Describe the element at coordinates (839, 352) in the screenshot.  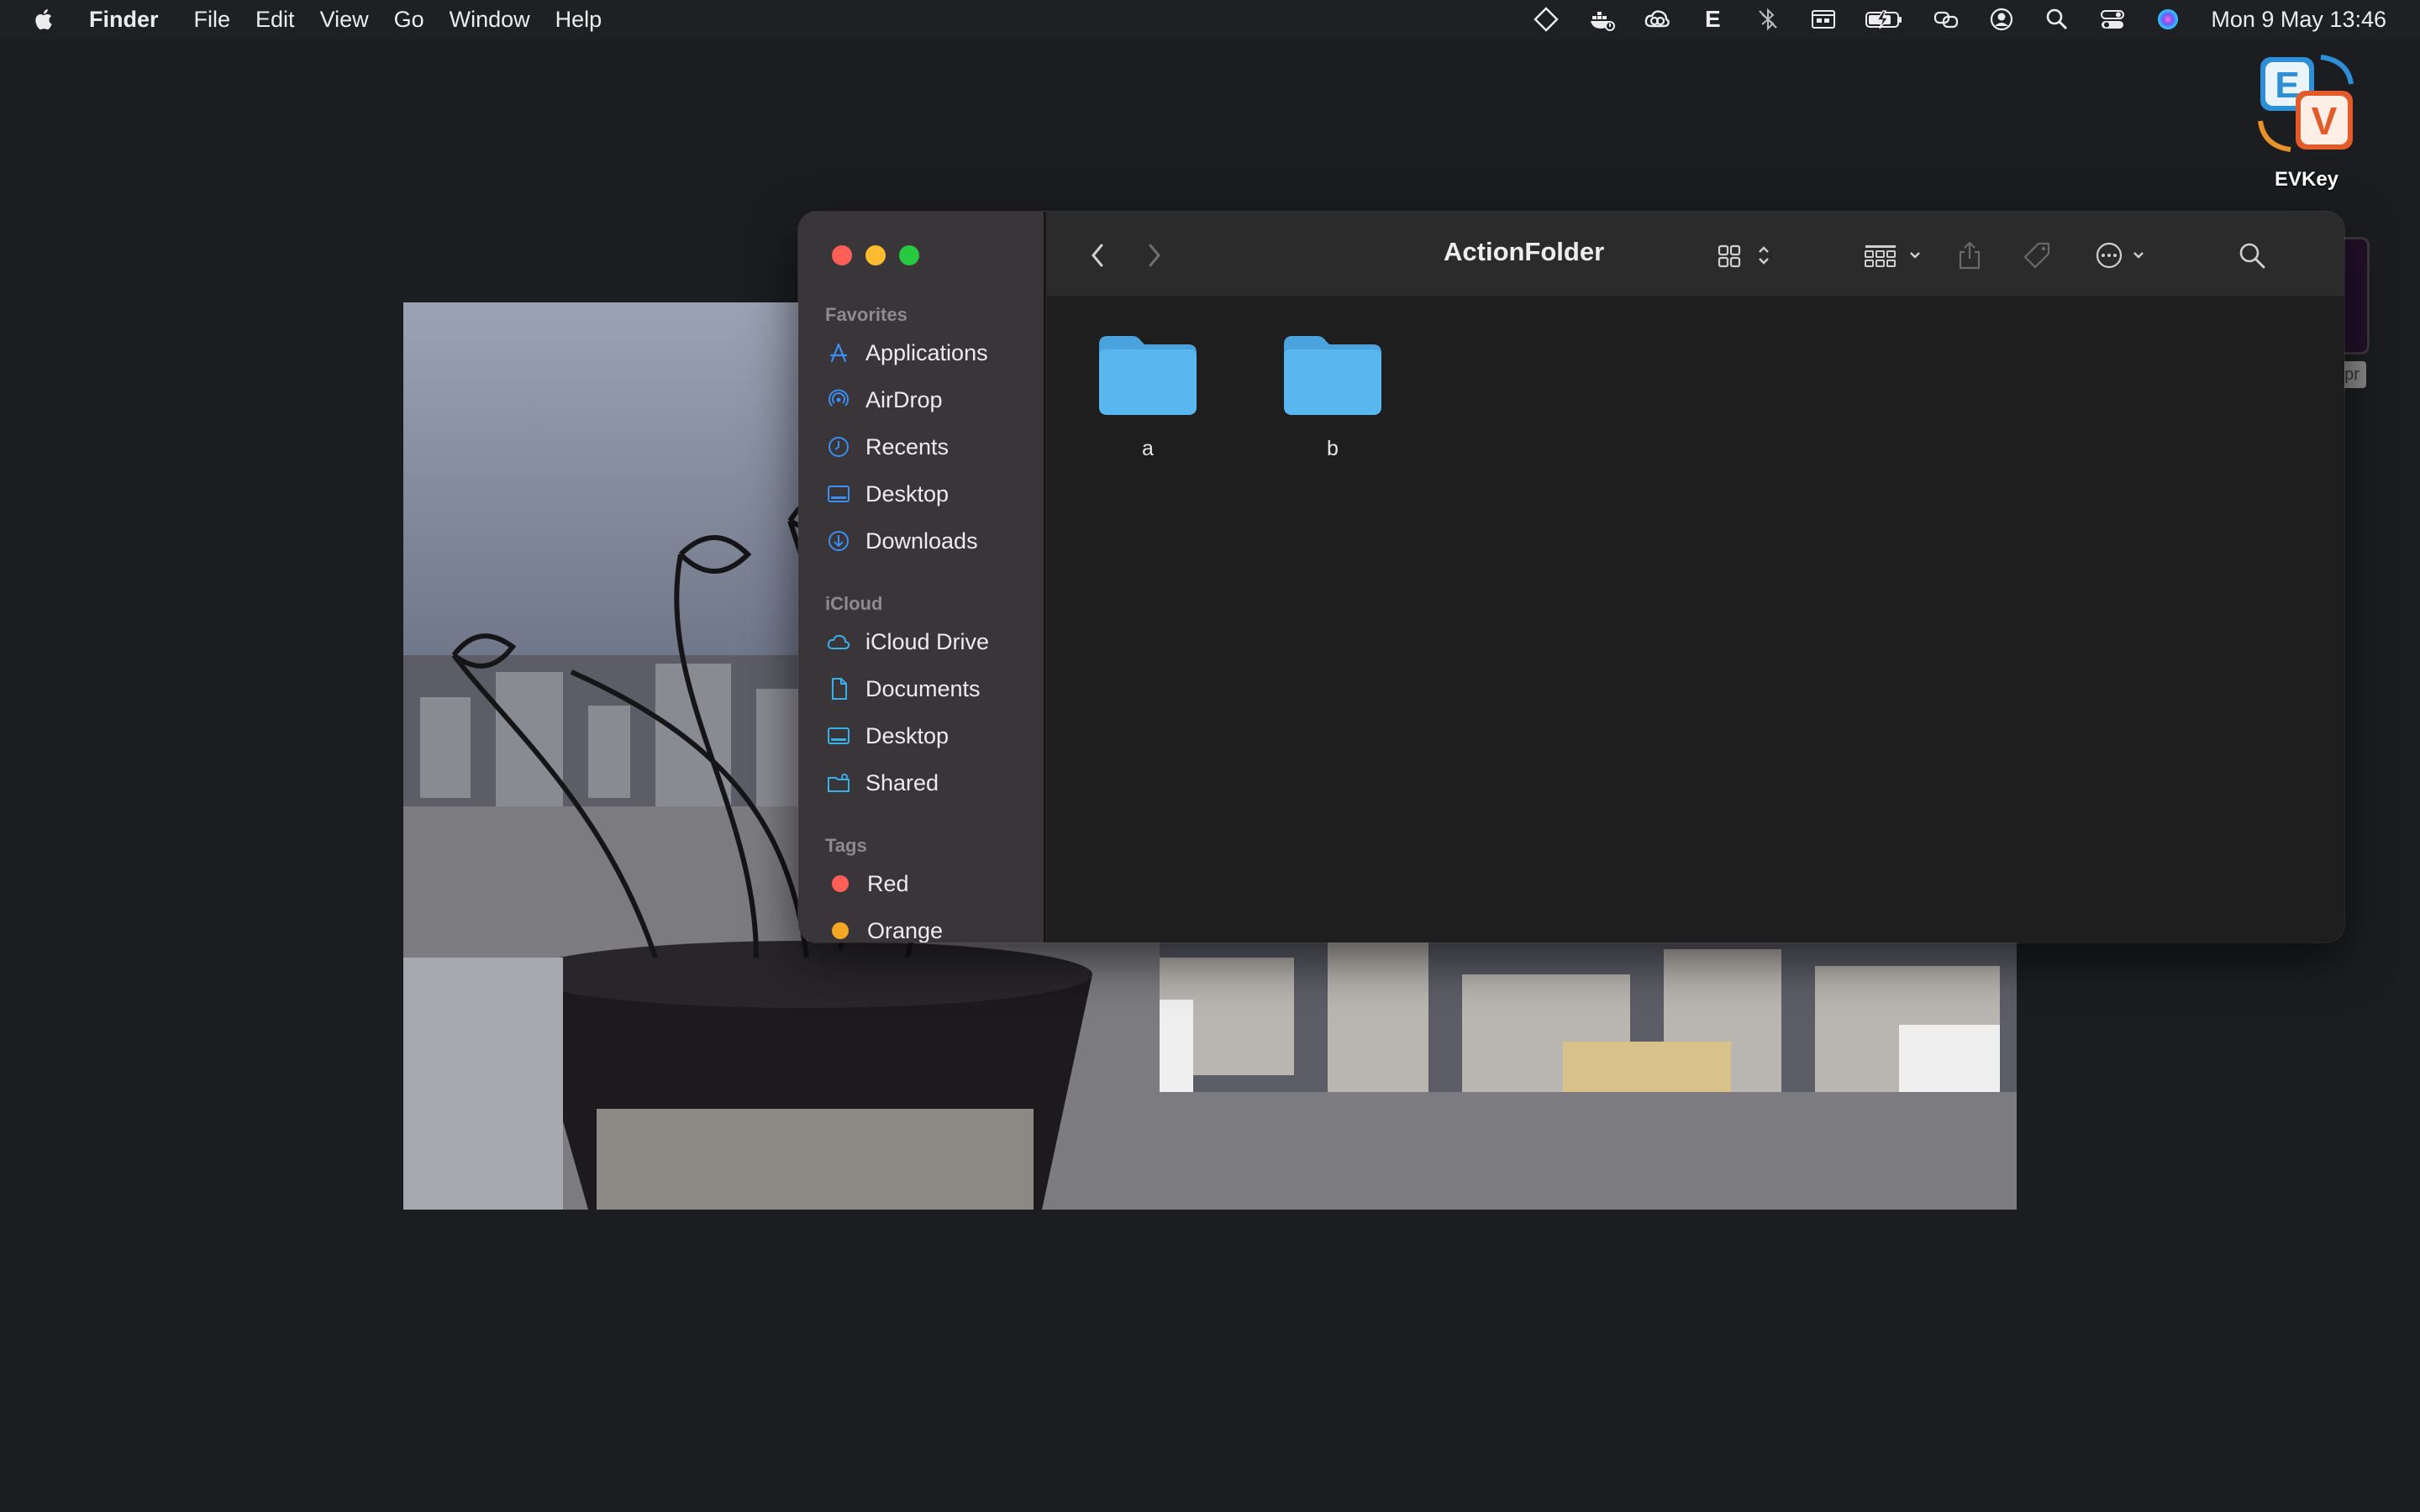
I see `applications-icon` at that location.